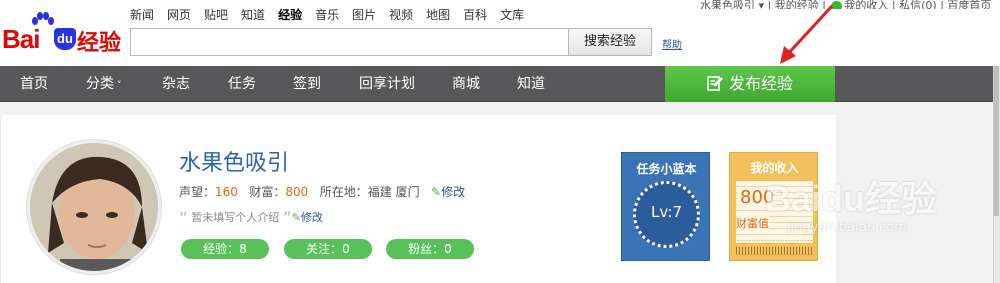  I want to click on baidu-jingyan-logo: Bai du 经验, so click(63, 34).